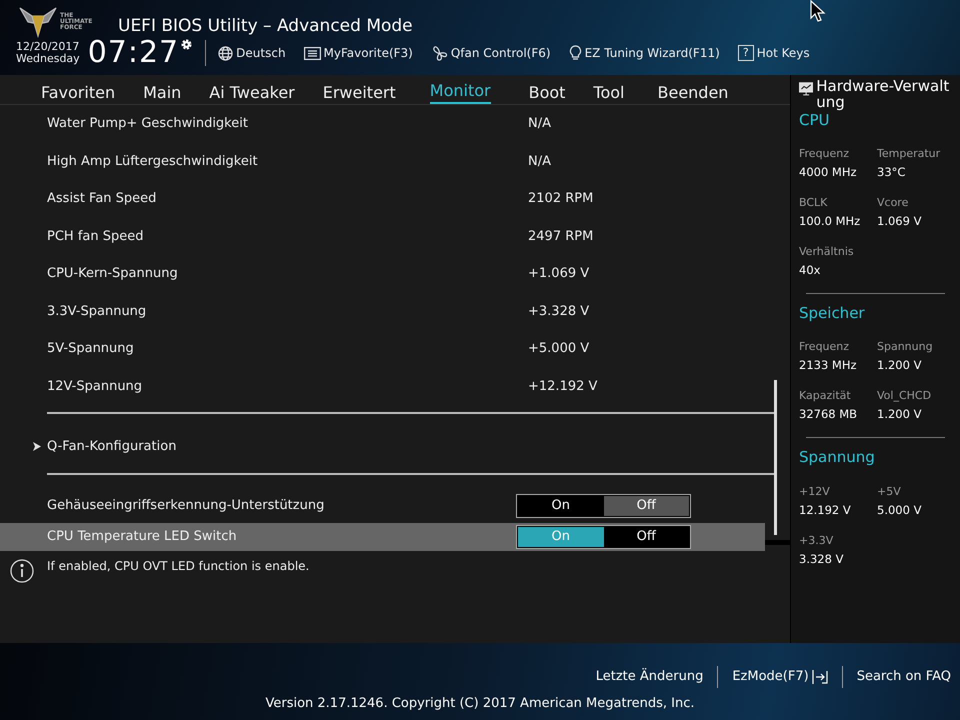 The width and height of the screenshot is (960, 720). What do you see at coordinates (825, 510) in the screenshot?
I see `stat-value: 12.192 V` at bounding box center [825, 510].